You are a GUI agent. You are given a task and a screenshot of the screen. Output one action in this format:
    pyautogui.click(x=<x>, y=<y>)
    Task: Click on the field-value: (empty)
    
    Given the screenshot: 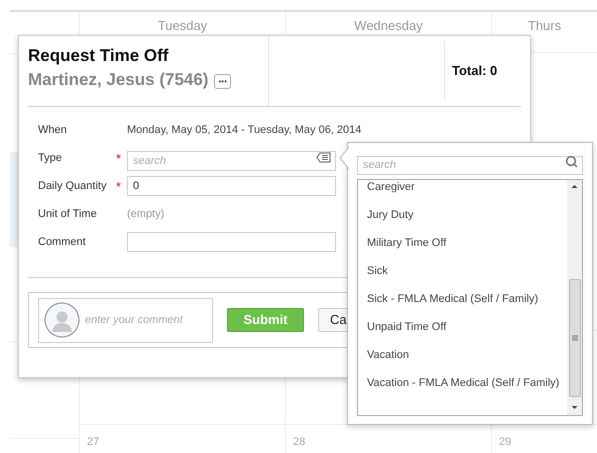 What is the action you would take?
    pyautogui.click(x=145, y=214)
    